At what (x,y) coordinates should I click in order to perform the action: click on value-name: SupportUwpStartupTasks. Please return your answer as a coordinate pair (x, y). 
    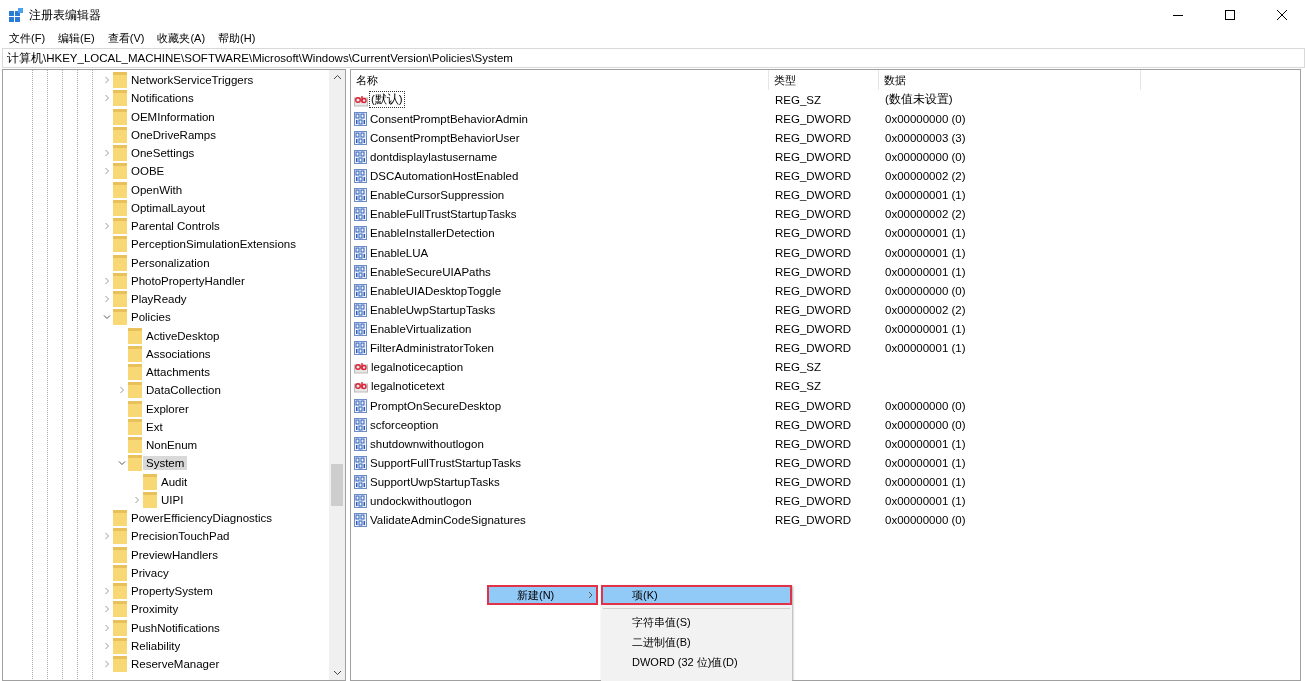
    Looking at the image, I should click on (435, 482).